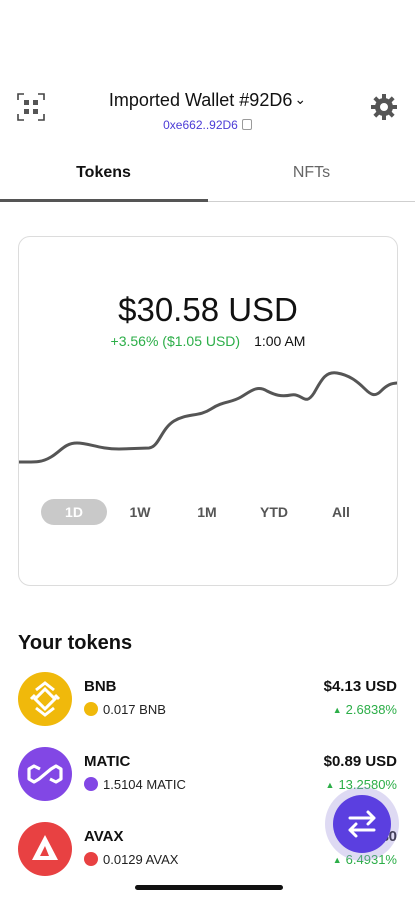  I want to click on token-name: BNB, so click(100, 686).